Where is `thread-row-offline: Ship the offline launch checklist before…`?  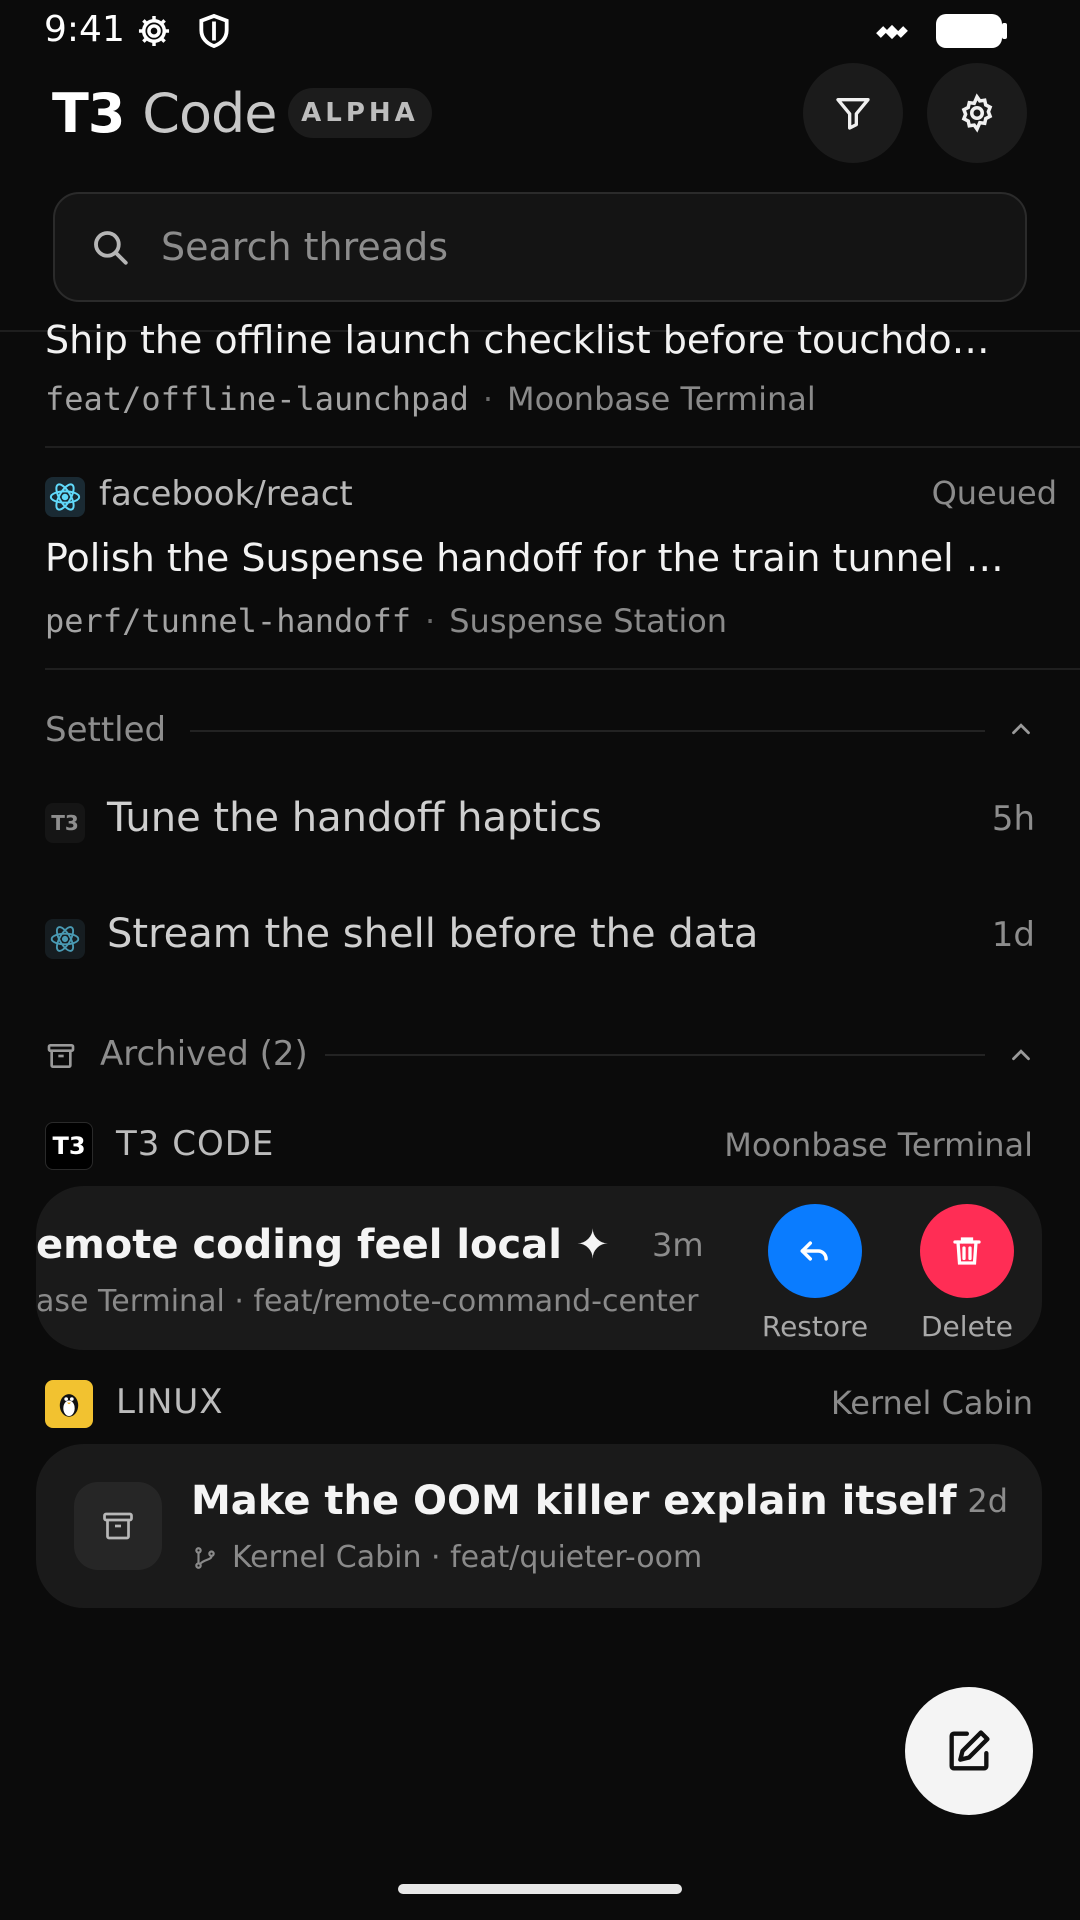
thread-row-offline: Ship the offline launch checklist before… is located at coordinates (545, 335).